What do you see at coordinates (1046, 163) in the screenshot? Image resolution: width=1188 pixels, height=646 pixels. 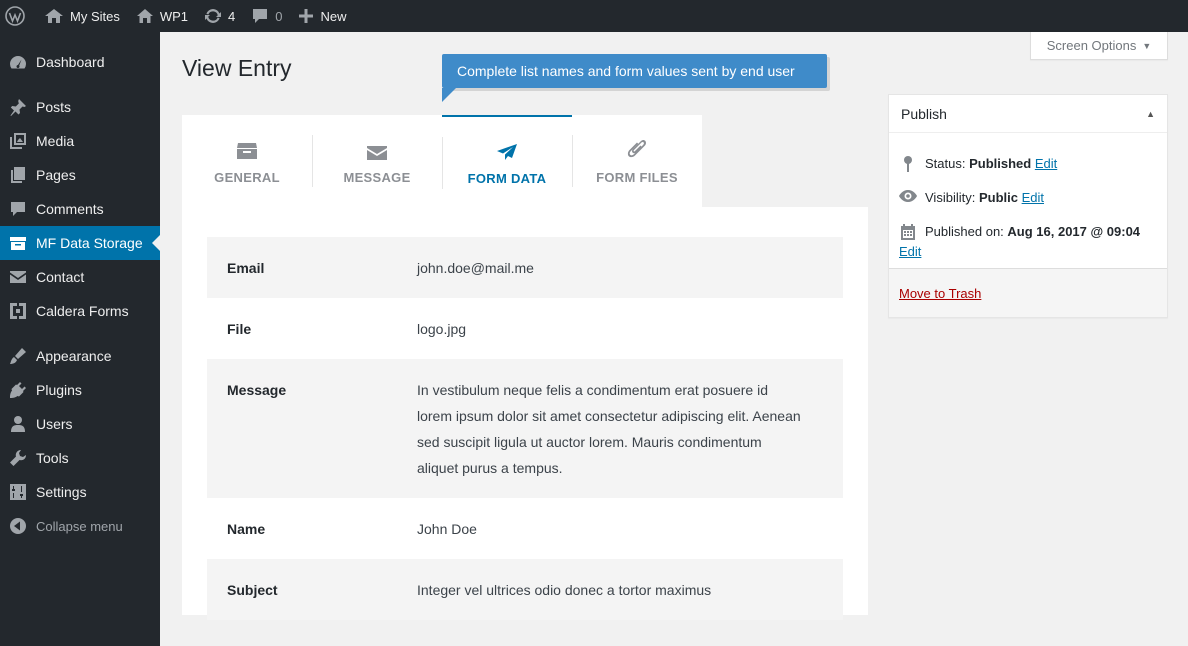 I see `edit-status-link: Edit` at bounding box center [1046, 163].